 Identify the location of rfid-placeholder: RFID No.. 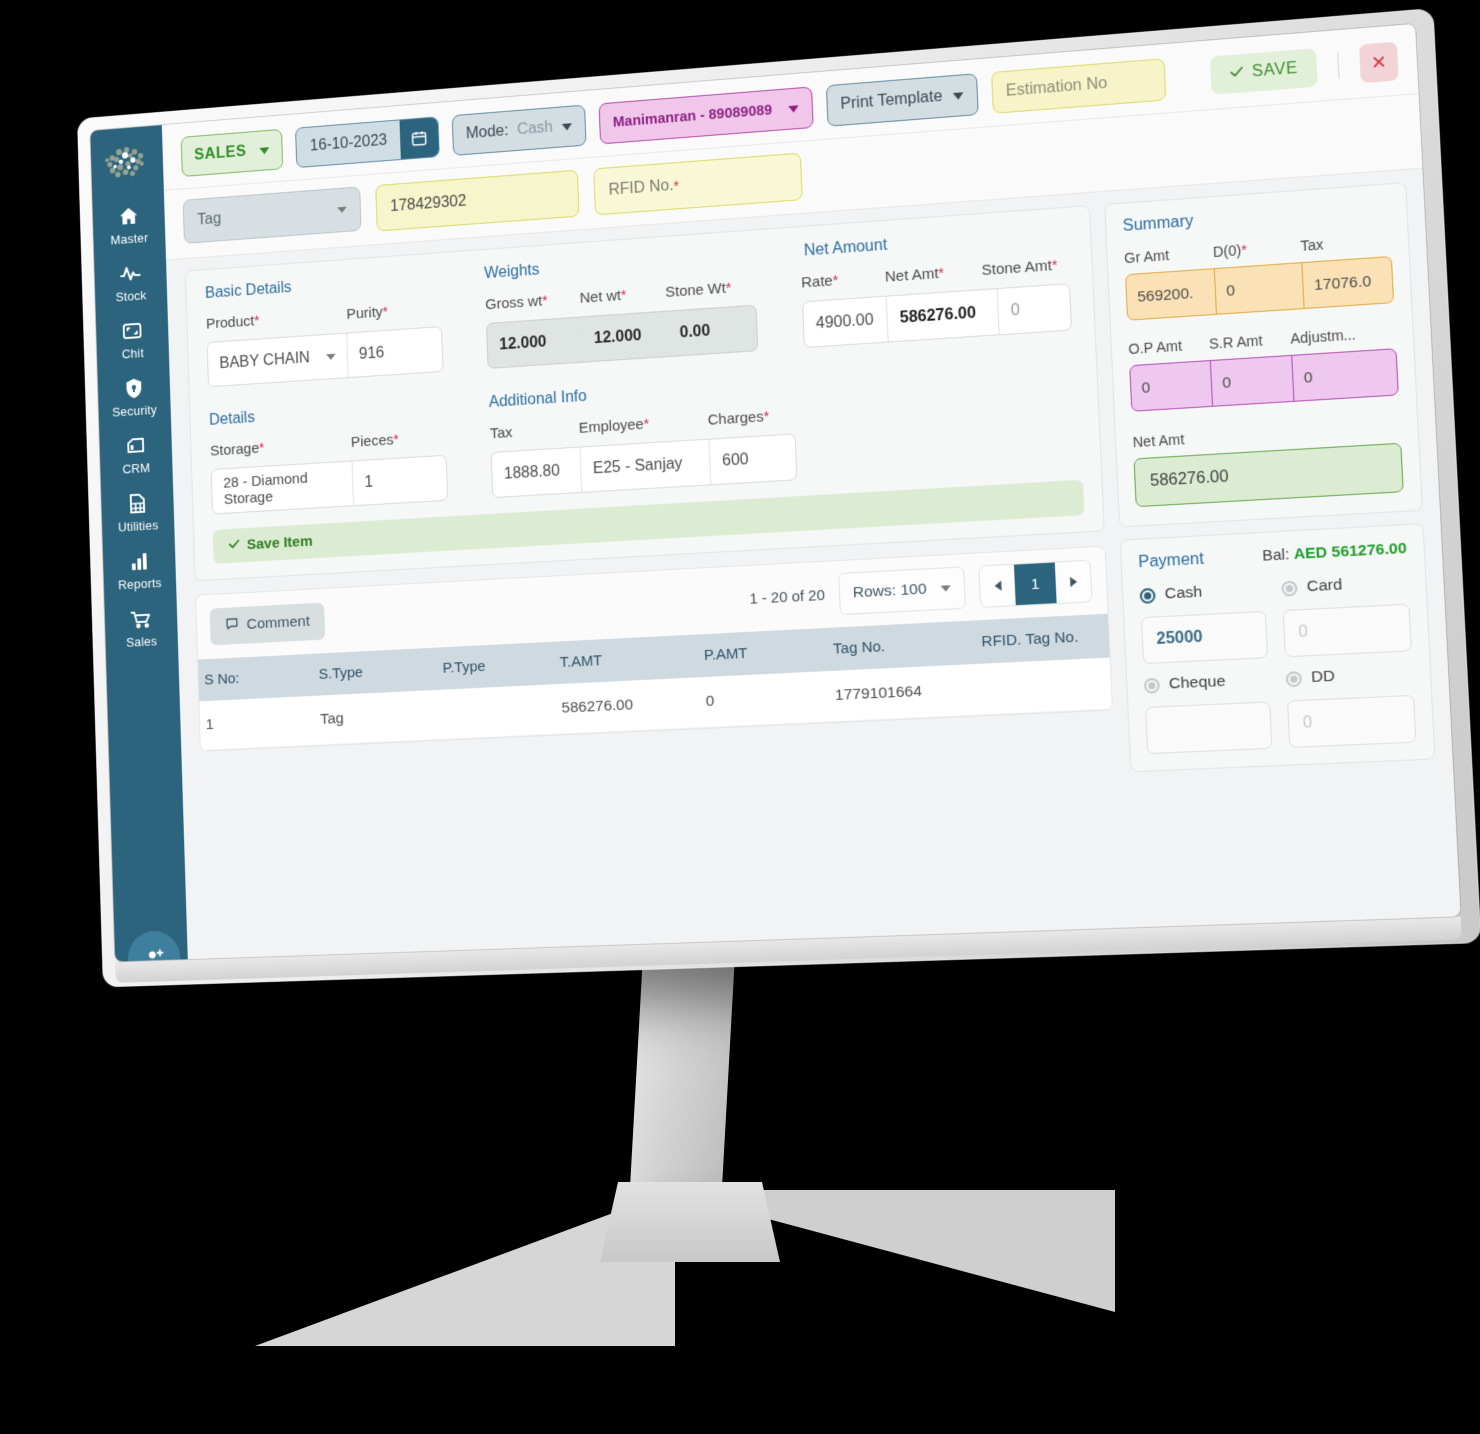
(641, 188).